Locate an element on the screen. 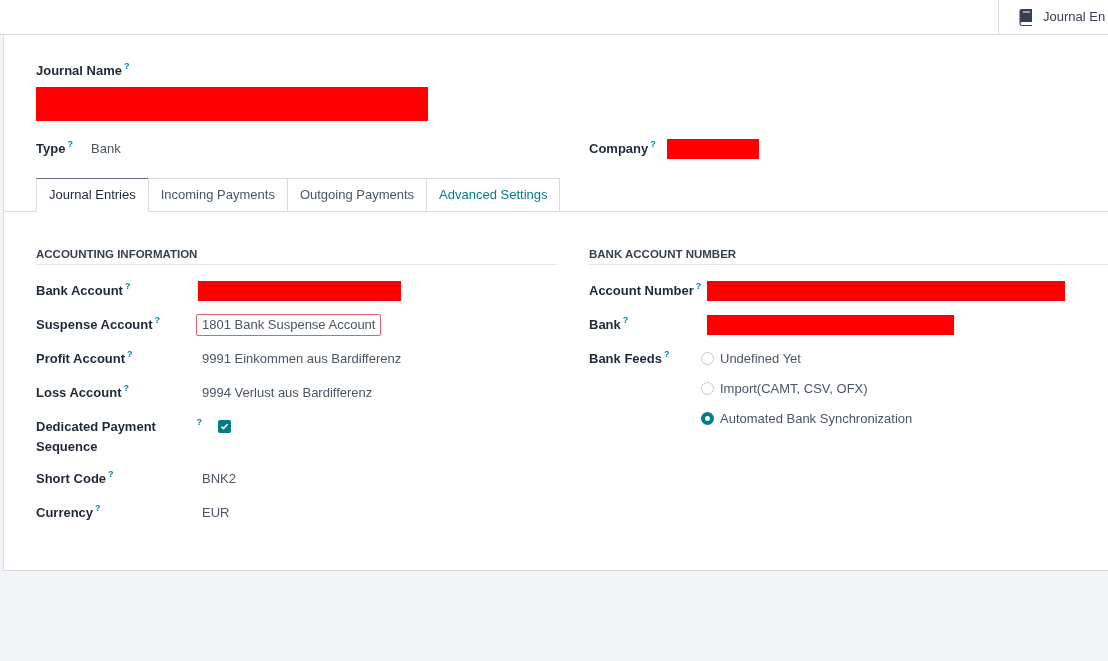  field-label: Bank is located at coordinates (605, 324).